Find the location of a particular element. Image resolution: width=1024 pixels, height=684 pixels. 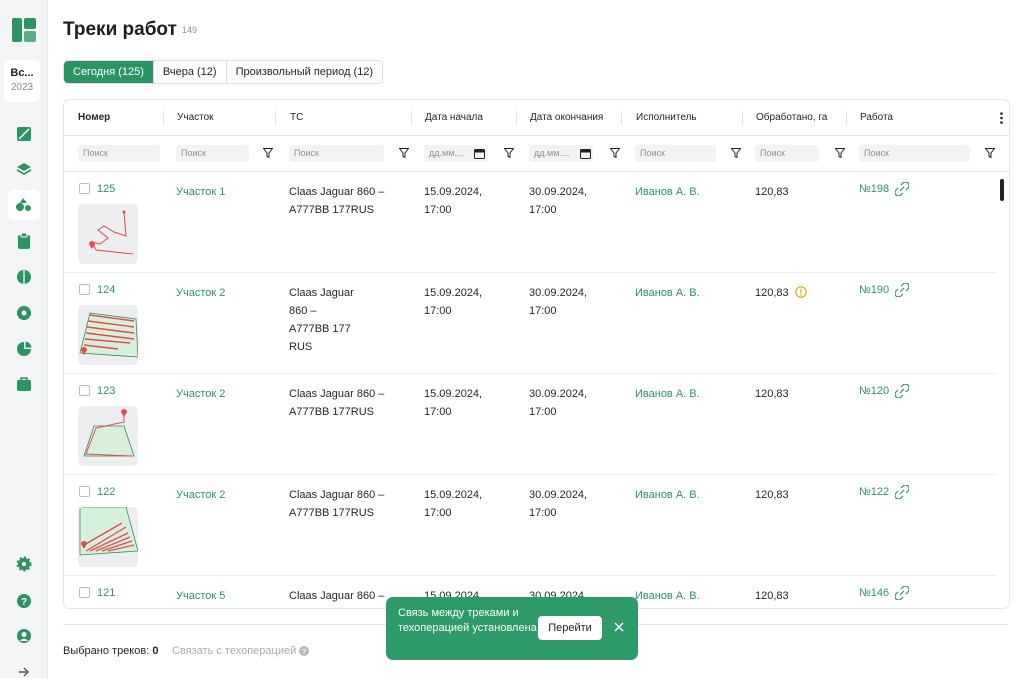

work-link: №122 is located at coordinates (874, 492).